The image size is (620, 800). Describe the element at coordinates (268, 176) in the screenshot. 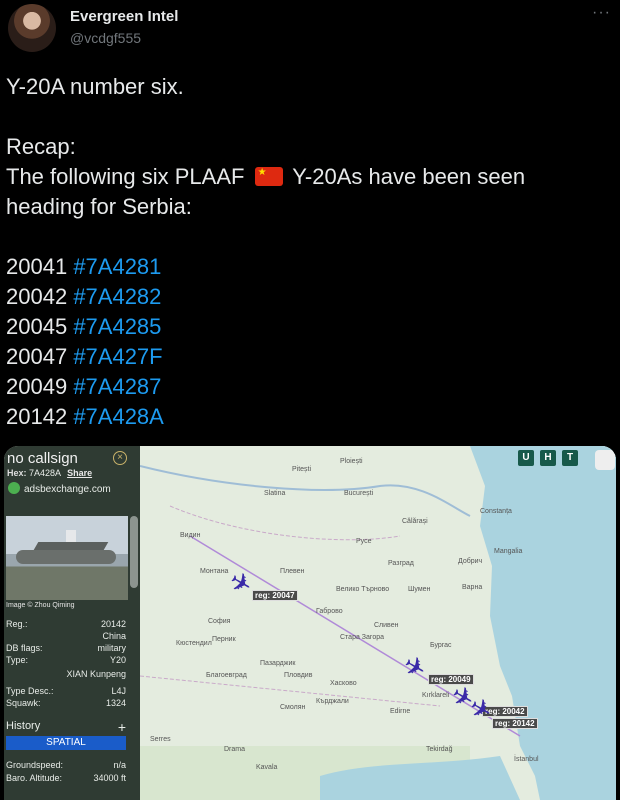

I see `china-flag-icon` at that location.